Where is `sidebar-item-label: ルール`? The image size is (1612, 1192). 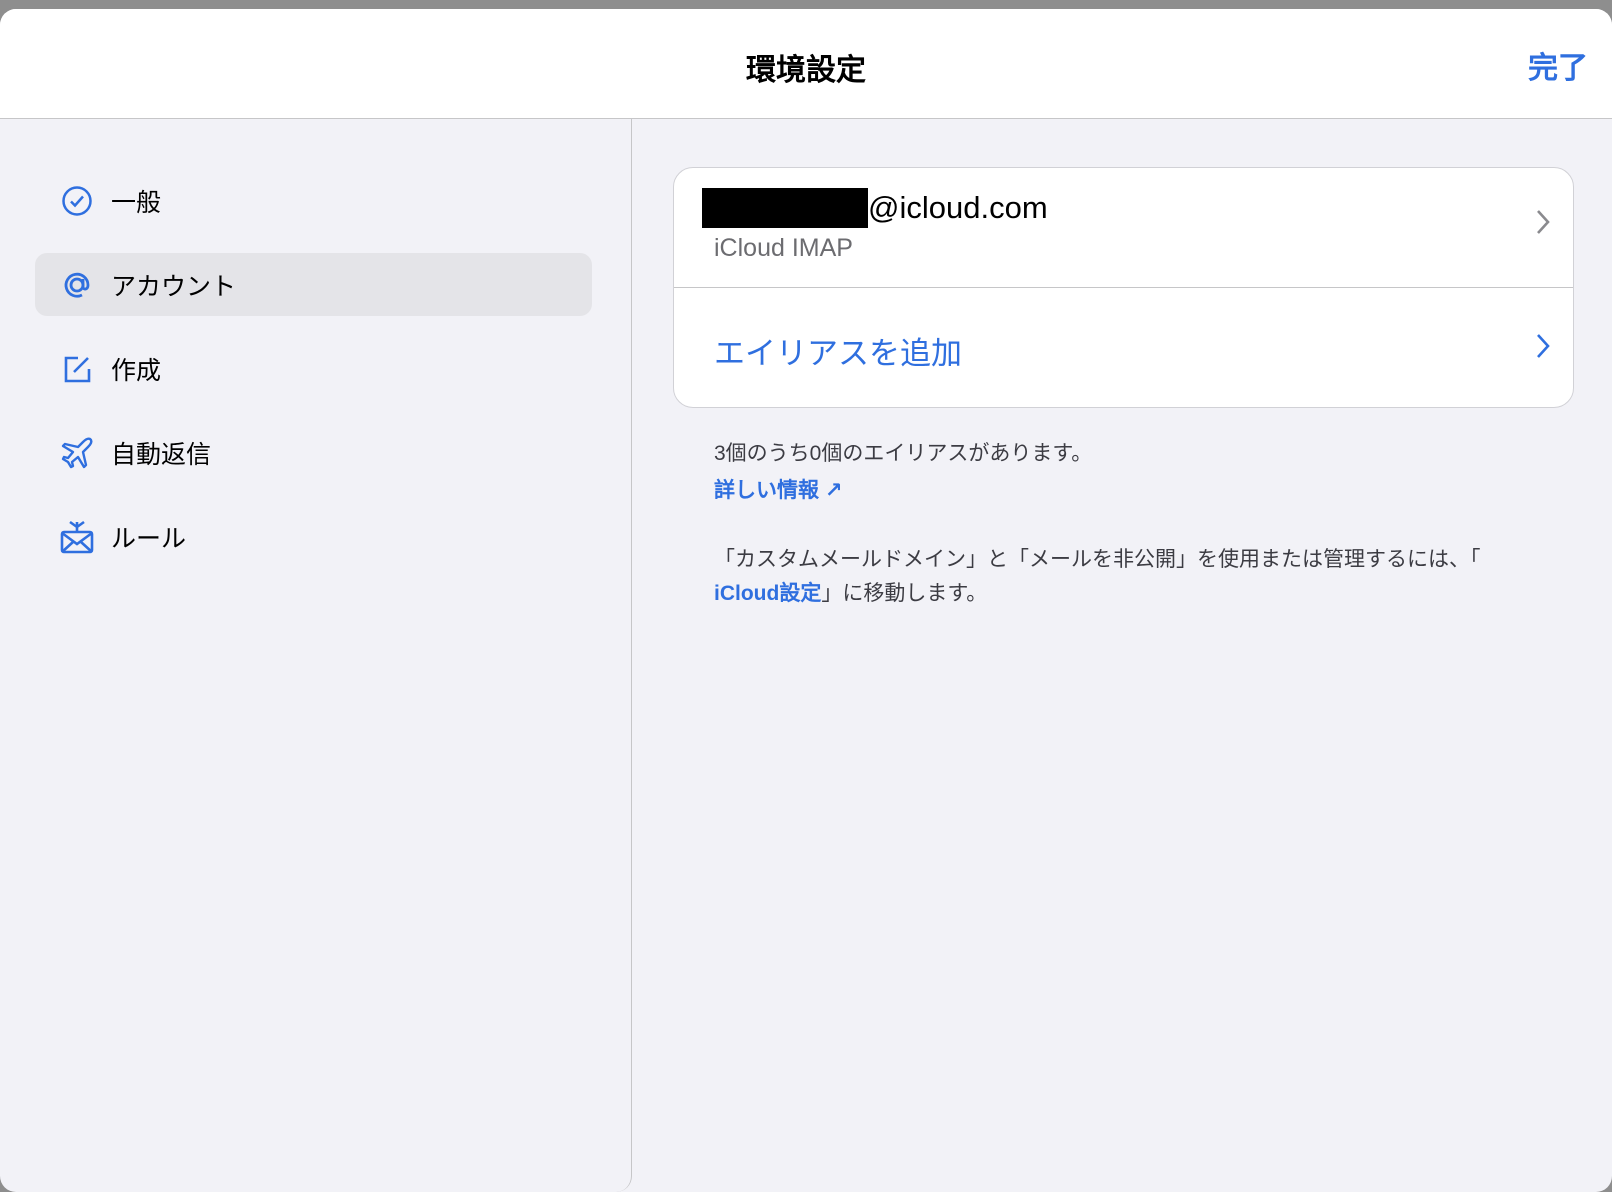
sidebar-item-label: ルール is located at coordinates (149, 538).